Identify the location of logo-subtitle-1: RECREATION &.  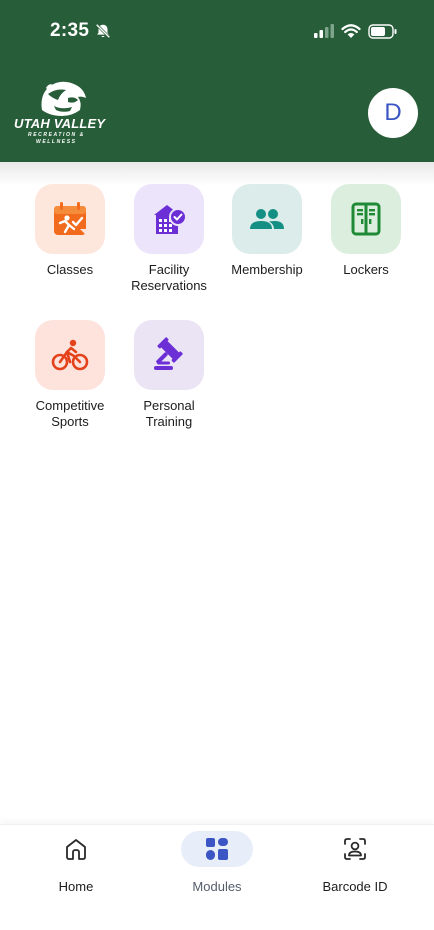
(56, 135).